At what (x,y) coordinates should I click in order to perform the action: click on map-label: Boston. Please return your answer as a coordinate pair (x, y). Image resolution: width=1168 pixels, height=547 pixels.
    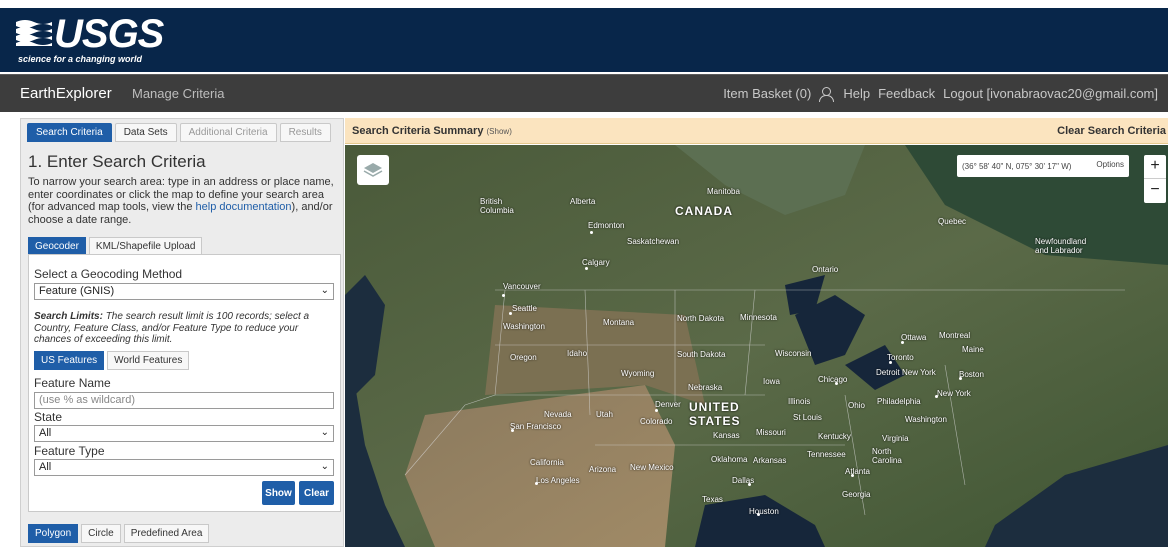
    Looking at the image, I should click on (971, 374).